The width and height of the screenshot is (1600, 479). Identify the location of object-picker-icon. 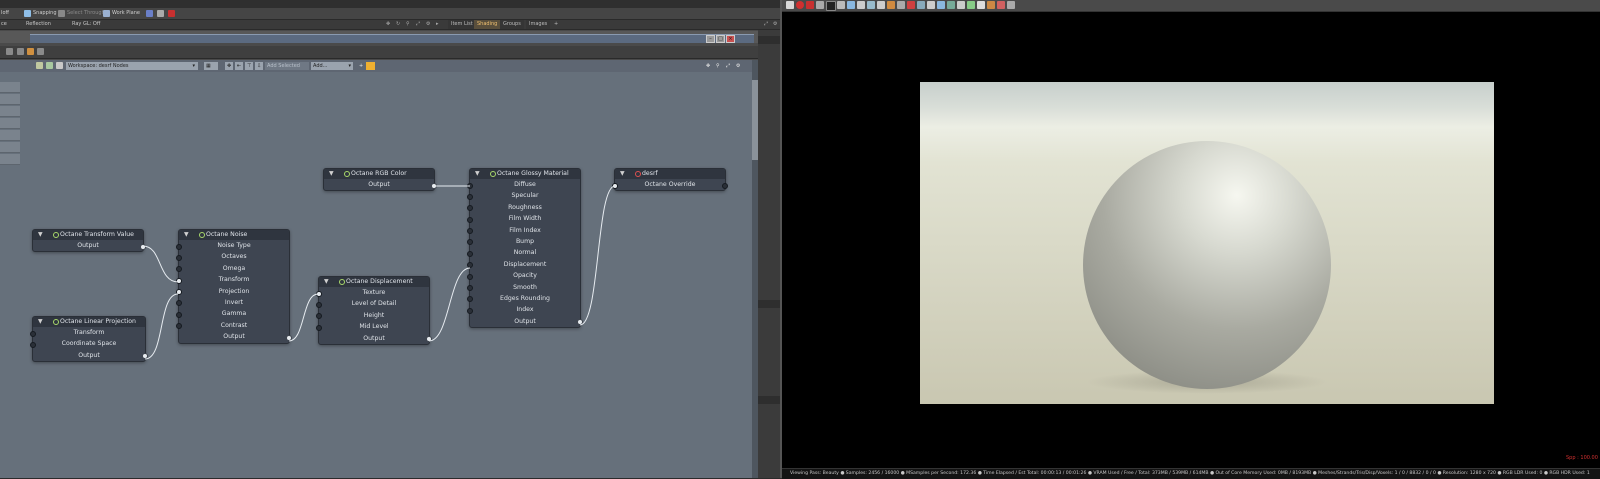
(901, 5).